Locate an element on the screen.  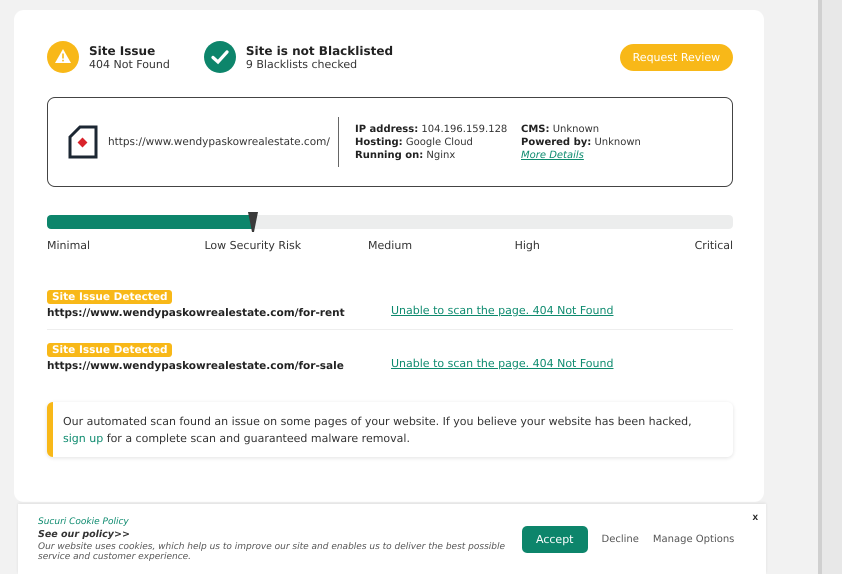
status-title: Site is not Blacklisted is located at coordinates (320, 51).